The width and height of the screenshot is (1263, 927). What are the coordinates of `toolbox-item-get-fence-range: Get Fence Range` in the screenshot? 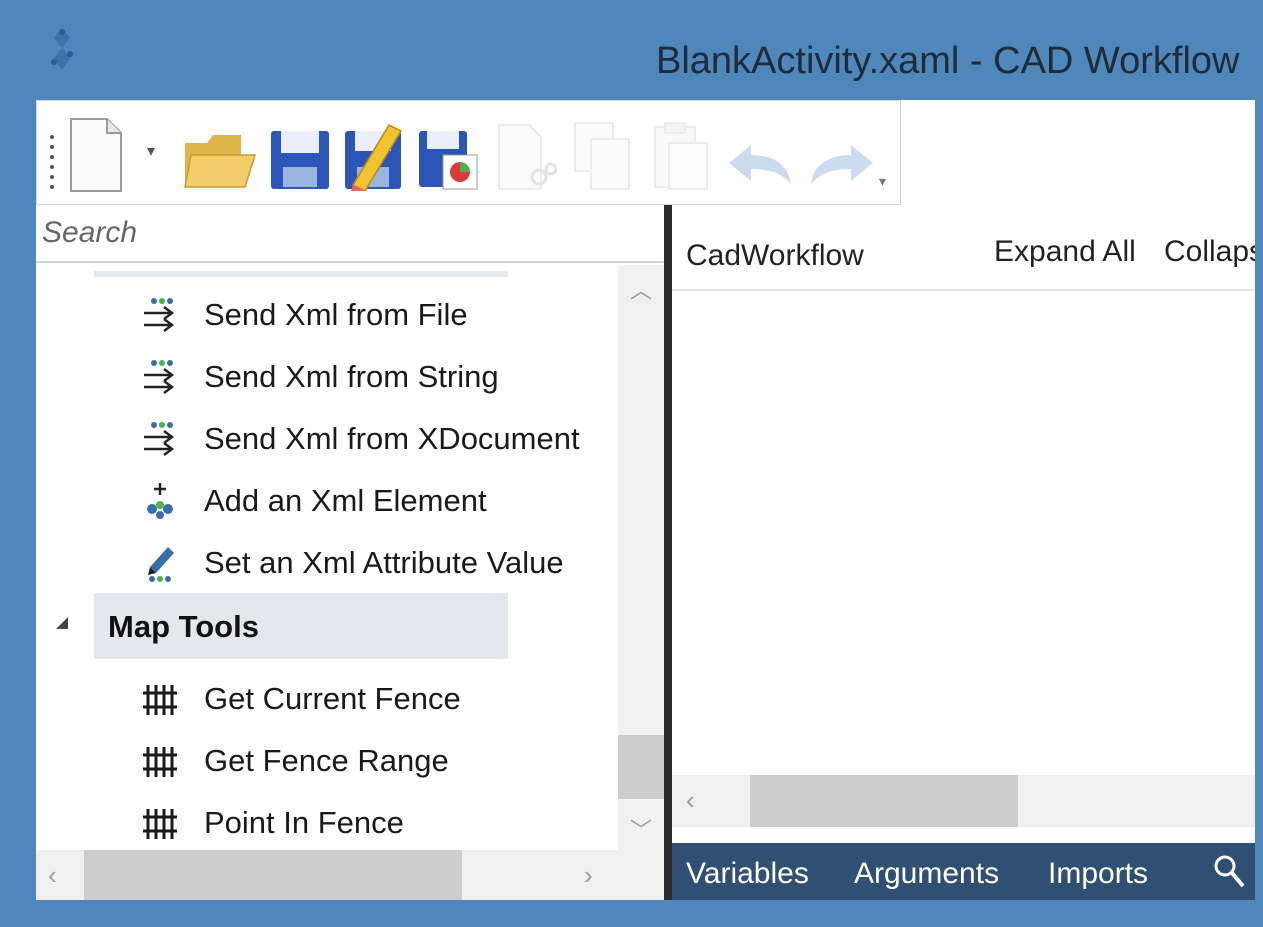 It's located at (327, 760).